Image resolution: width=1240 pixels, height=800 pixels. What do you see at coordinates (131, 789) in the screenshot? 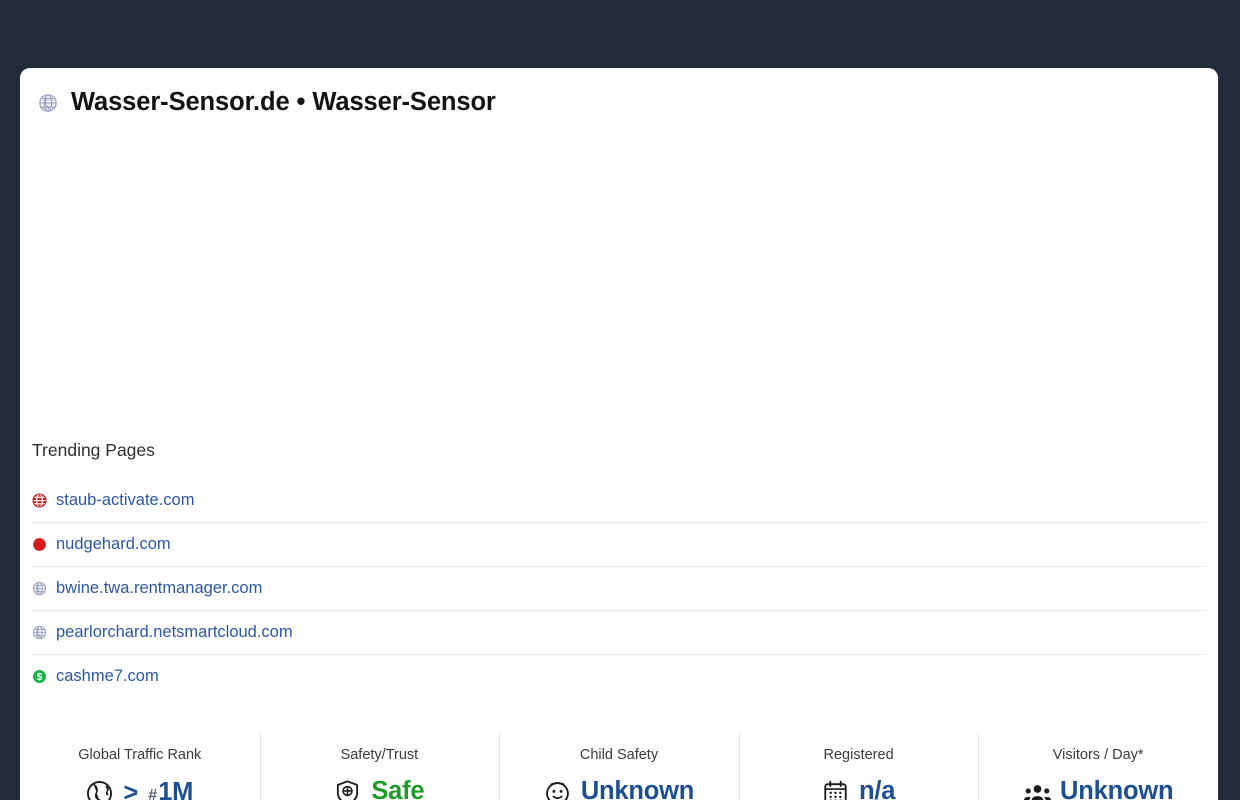
I see `rank-prefix: >` at bounding box center [131, 789].